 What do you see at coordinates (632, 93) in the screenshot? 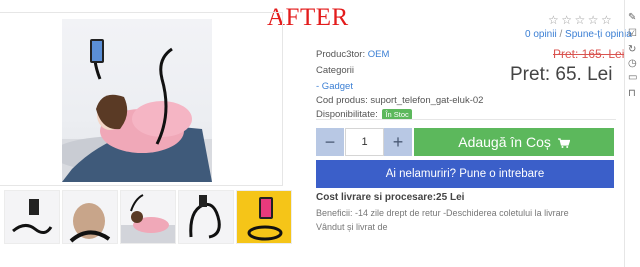
I see `sidebar-lock-icon: ⊓` at bounding box center [632, 93].